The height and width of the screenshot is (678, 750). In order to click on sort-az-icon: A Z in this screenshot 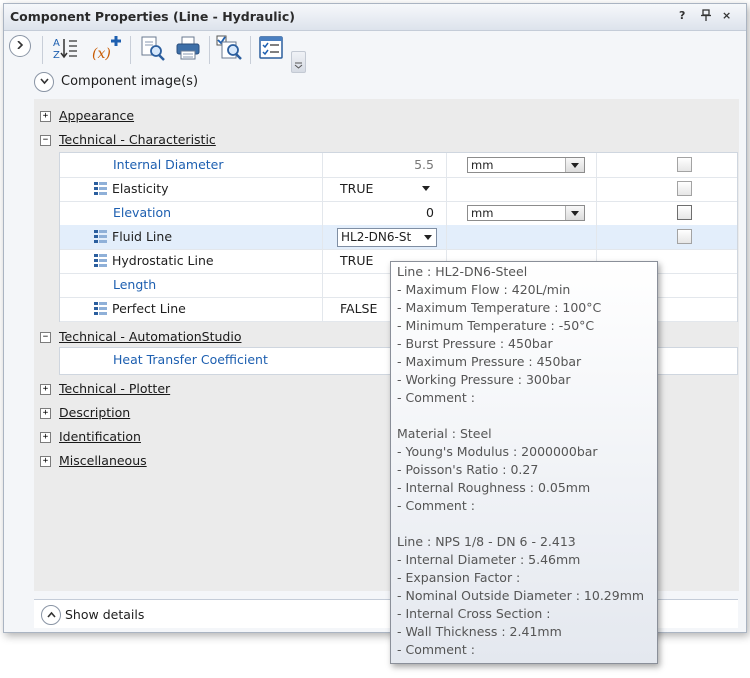, I will do `click(65, 49)`.